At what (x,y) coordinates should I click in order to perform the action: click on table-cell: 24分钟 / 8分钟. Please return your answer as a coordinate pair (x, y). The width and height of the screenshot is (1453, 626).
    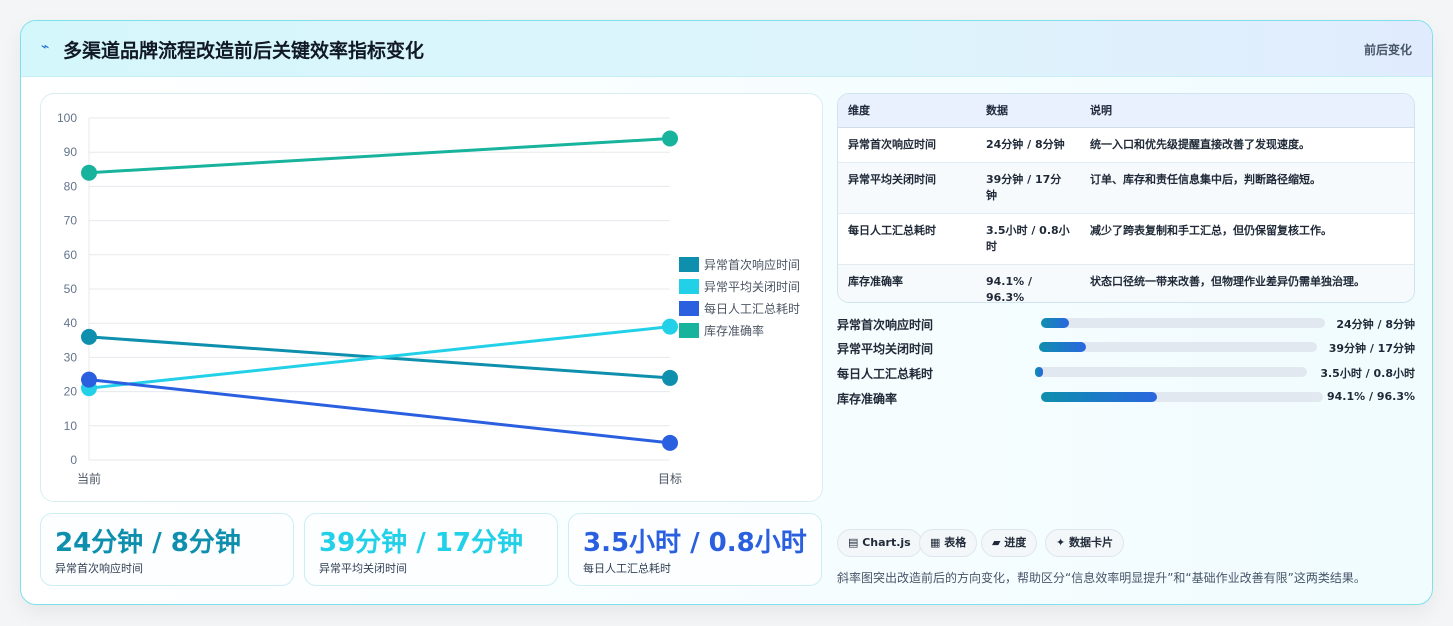
    Looking at the image, I should click on (1028, 145).